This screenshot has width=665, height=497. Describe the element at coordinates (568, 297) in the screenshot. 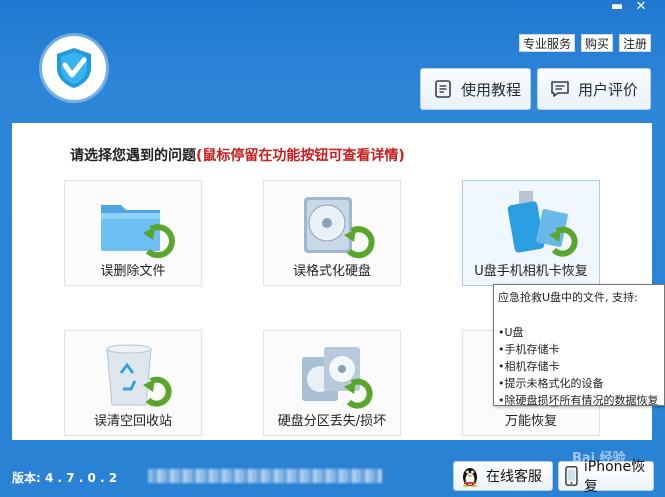

I see `tooltip-head: 应急抢救U盘中的文件, 支持:` at that location.